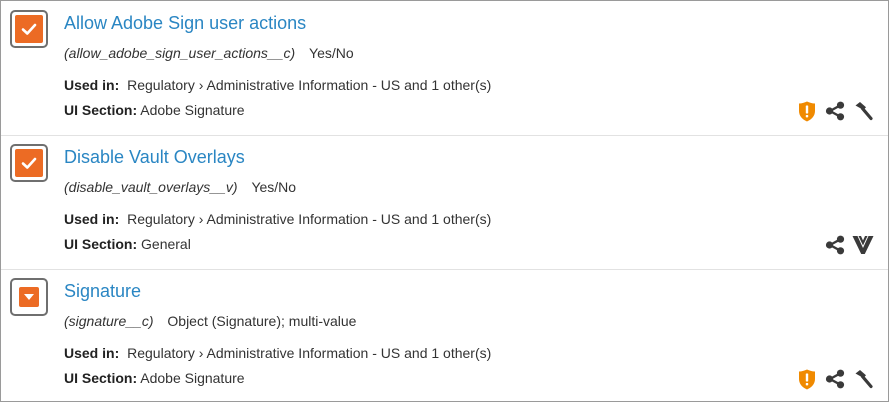 The image size is (889, 402). What do you see at coordinates (180, 53) in the screenshot?
I see `field-api-name: (allow_adobe_sign_user_actions__c)` at bounding box center [180, 53].